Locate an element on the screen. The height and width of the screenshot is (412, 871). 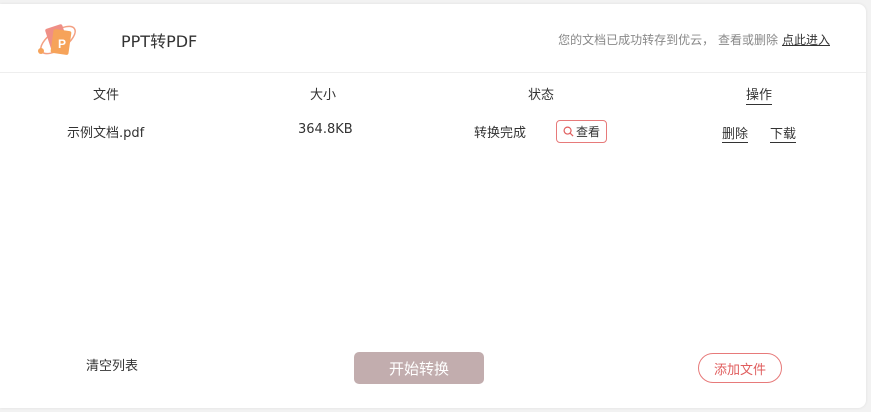
page-title: PPT转PDF is located at coordinates (159, 41).